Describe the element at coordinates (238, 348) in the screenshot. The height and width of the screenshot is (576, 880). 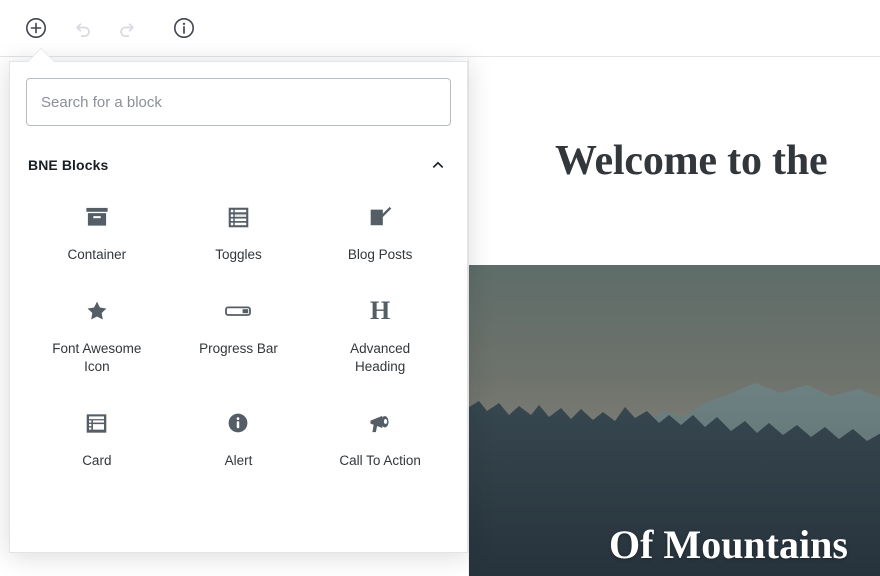
I see `block-item-label: Progress Bar` at that location.